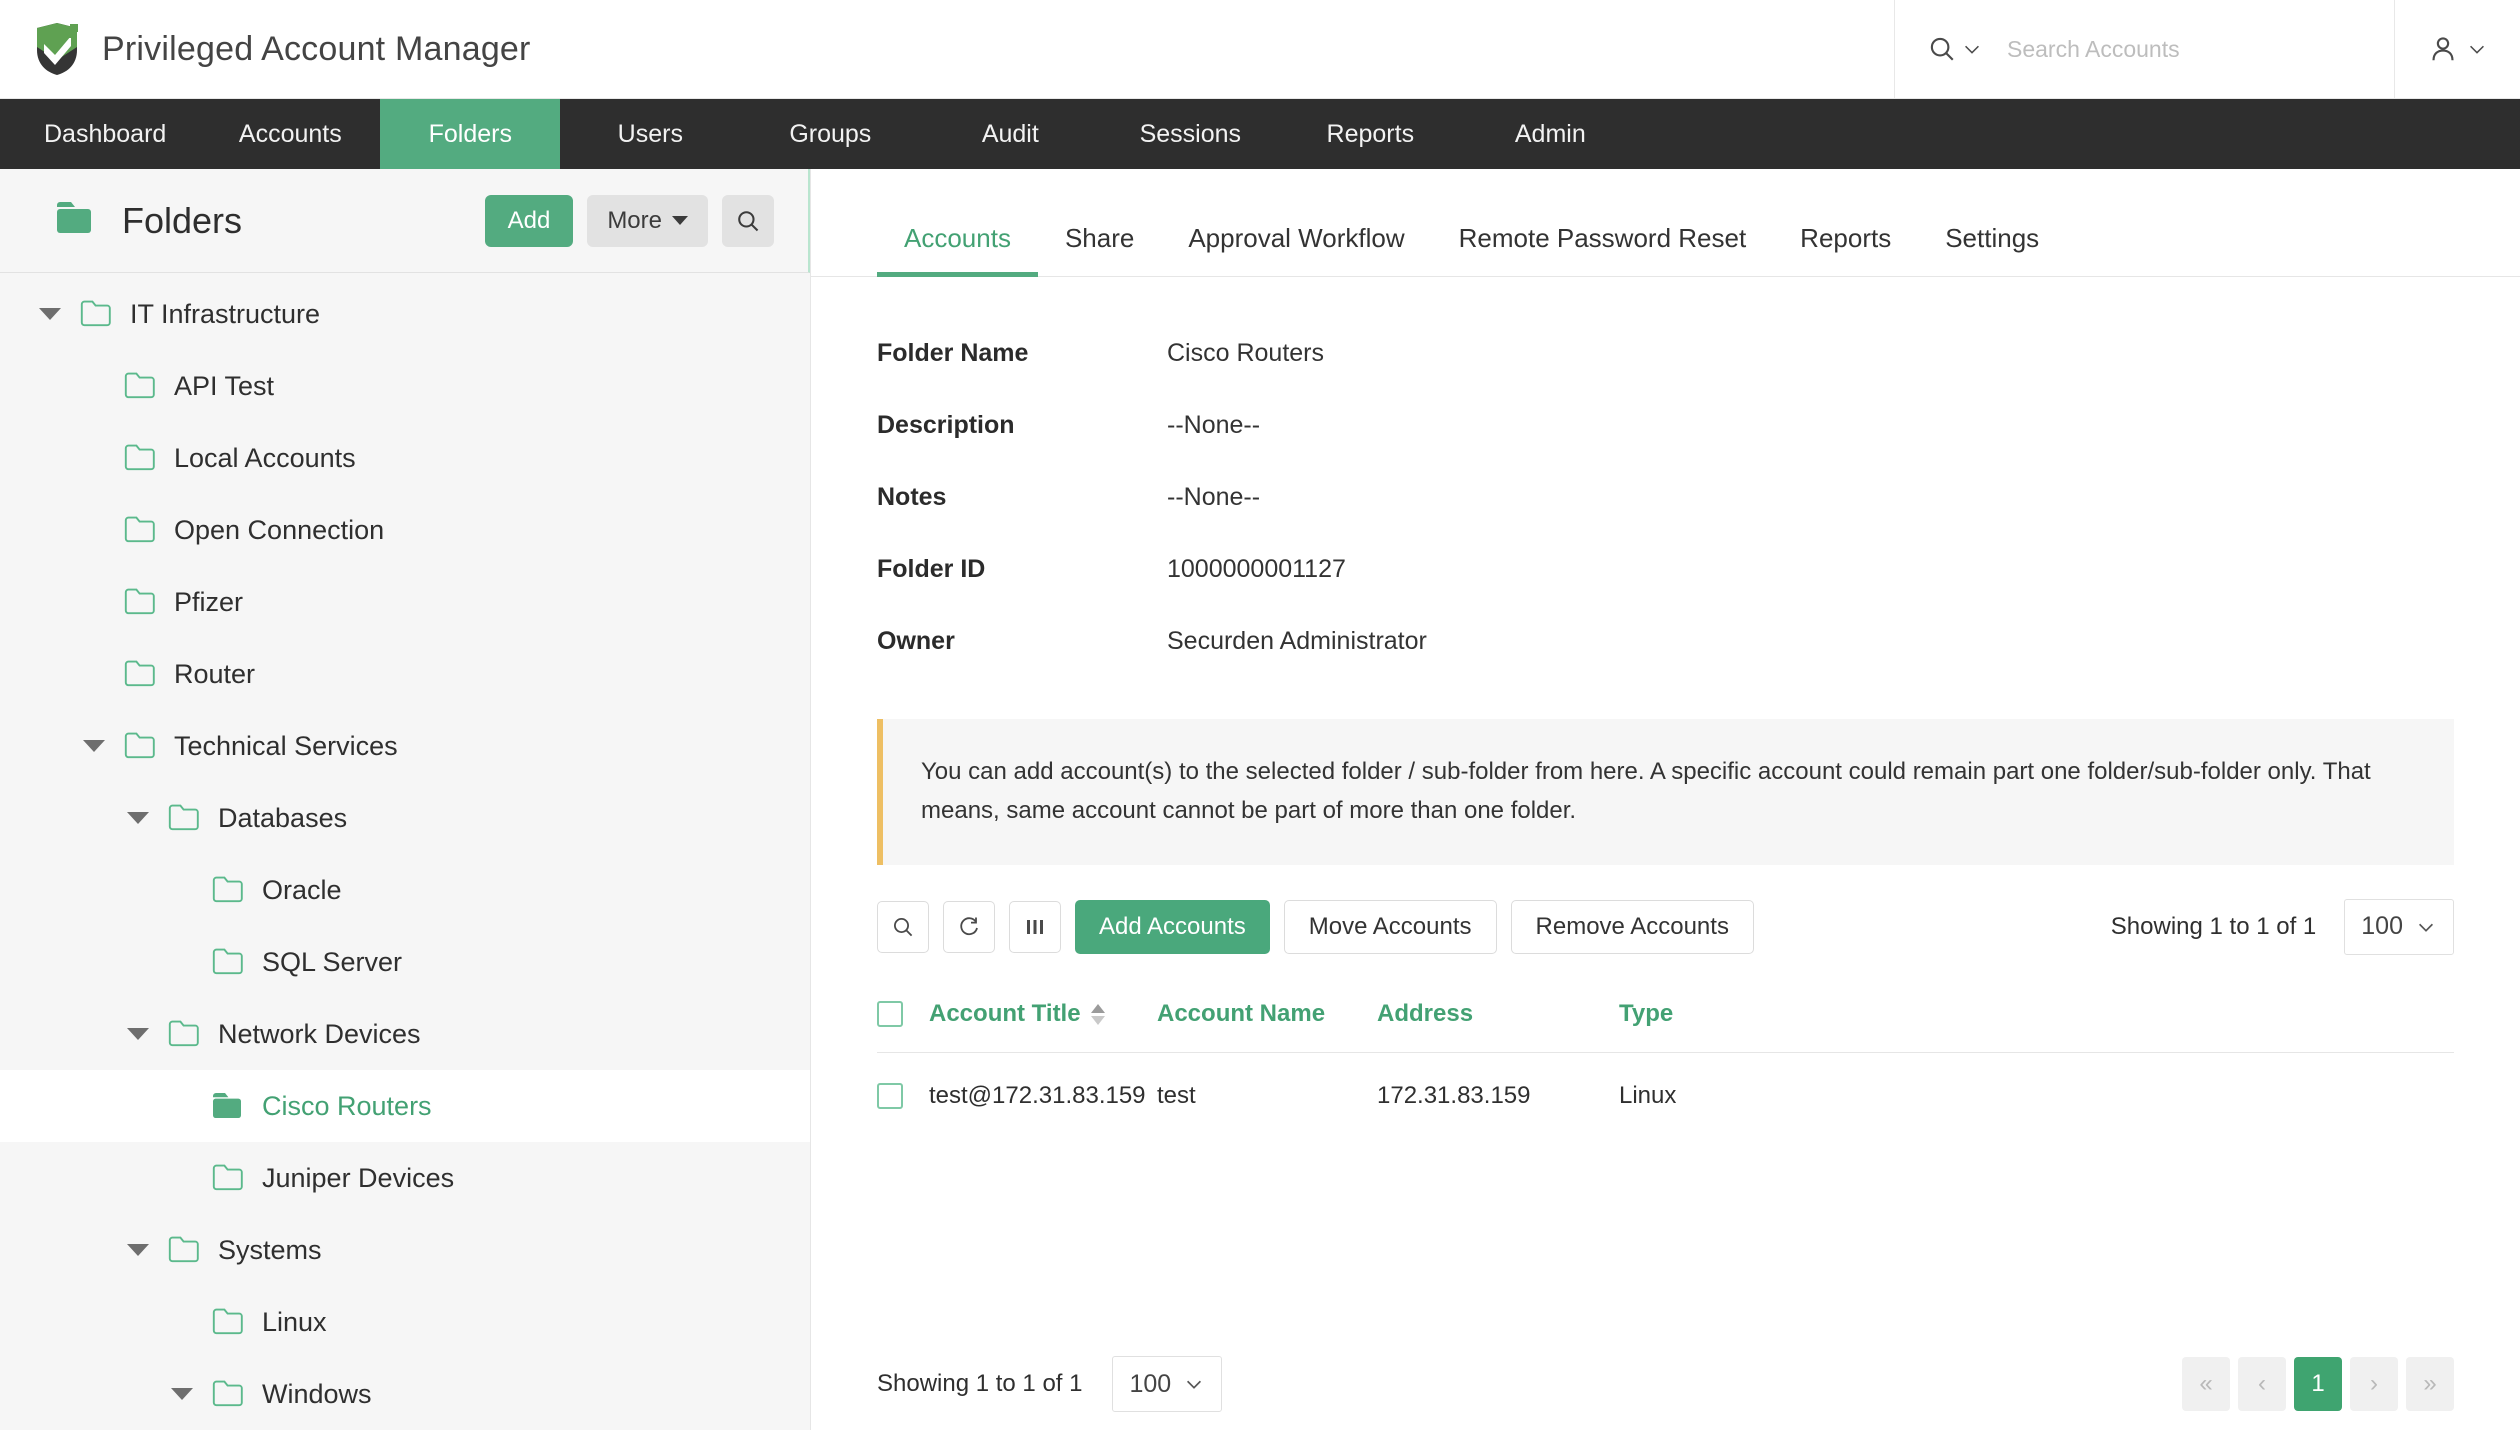 Image resolution: width=2520 pixels, height=1430 pixels. What do you see at coordinates (405, 746) in the screenshot?
I see `tree-item-technical-services: Technical Services` at bounding box center [405, 746].